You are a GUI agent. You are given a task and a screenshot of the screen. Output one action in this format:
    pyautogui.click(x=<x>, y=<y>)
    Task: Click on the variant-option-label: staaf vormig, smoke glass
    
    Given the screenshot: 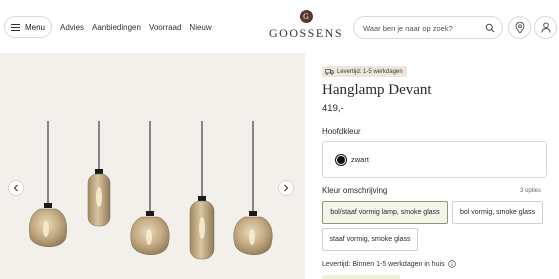 What is the action you would take?
    pyautogui.click(x=370, y=239)
    